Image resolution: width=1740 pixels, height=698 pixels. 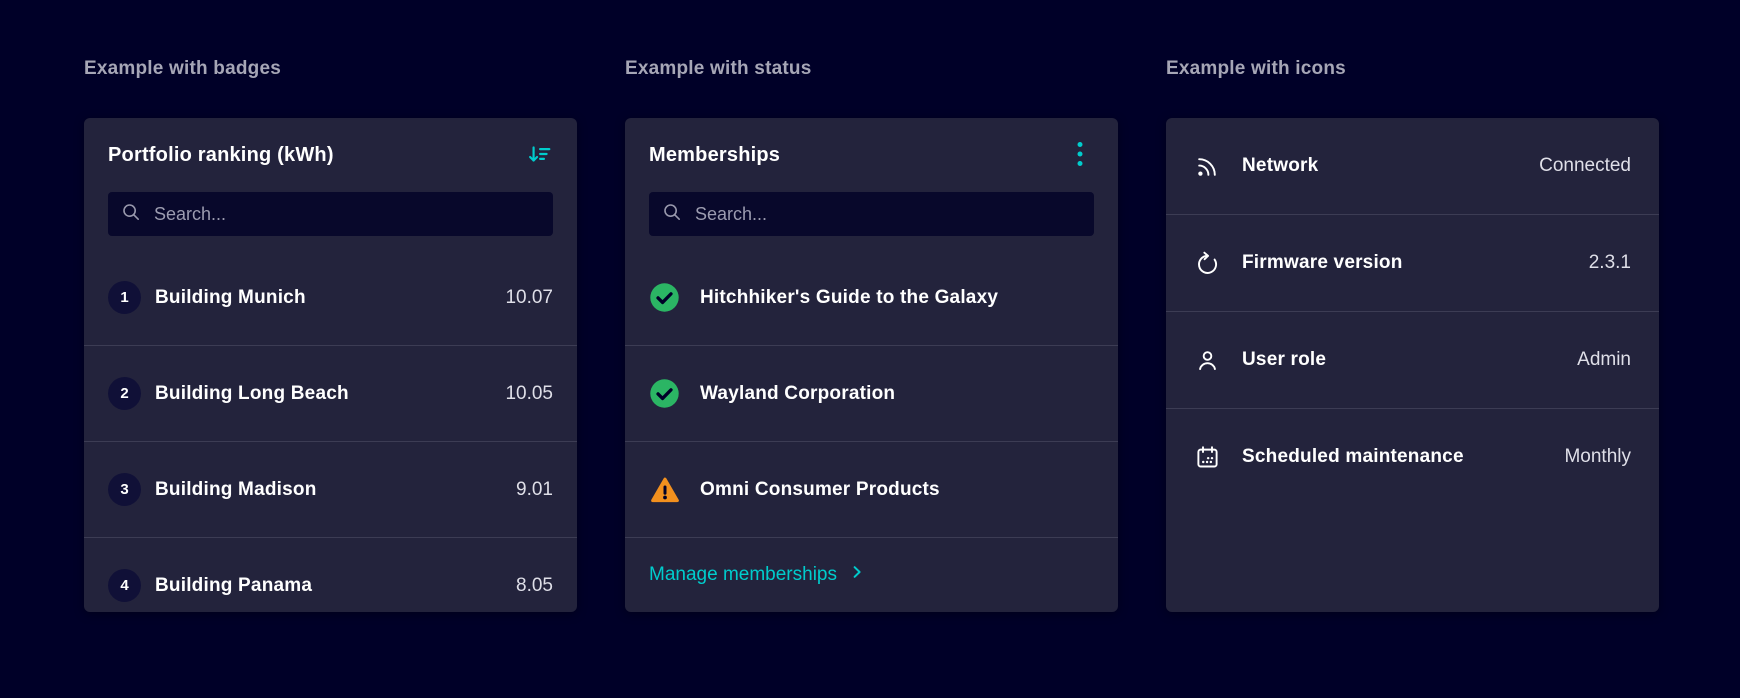 What do you see at coordinates (529, 393) in the screenshot?
I see `item-value: 10.05` at bounding box center [529, 393].